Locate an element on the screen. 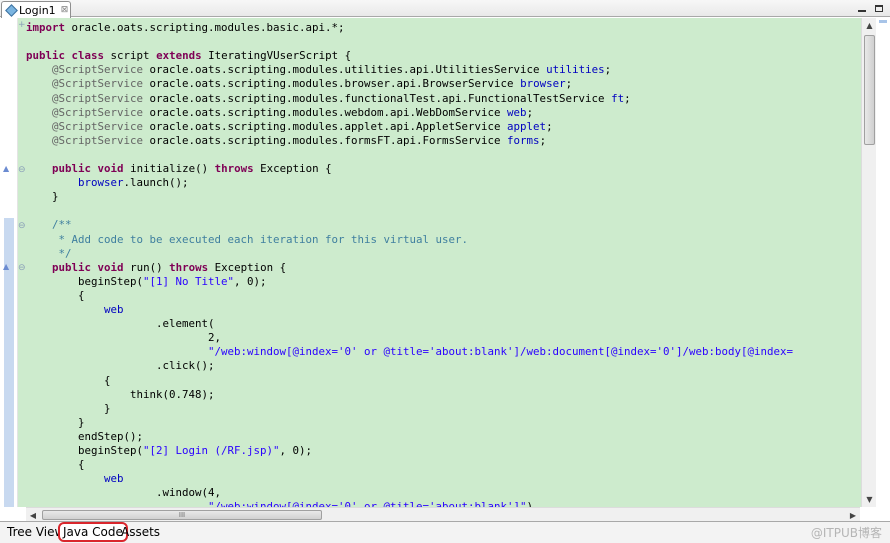  tab-assets: Assets is located at coordinates (140, 532).